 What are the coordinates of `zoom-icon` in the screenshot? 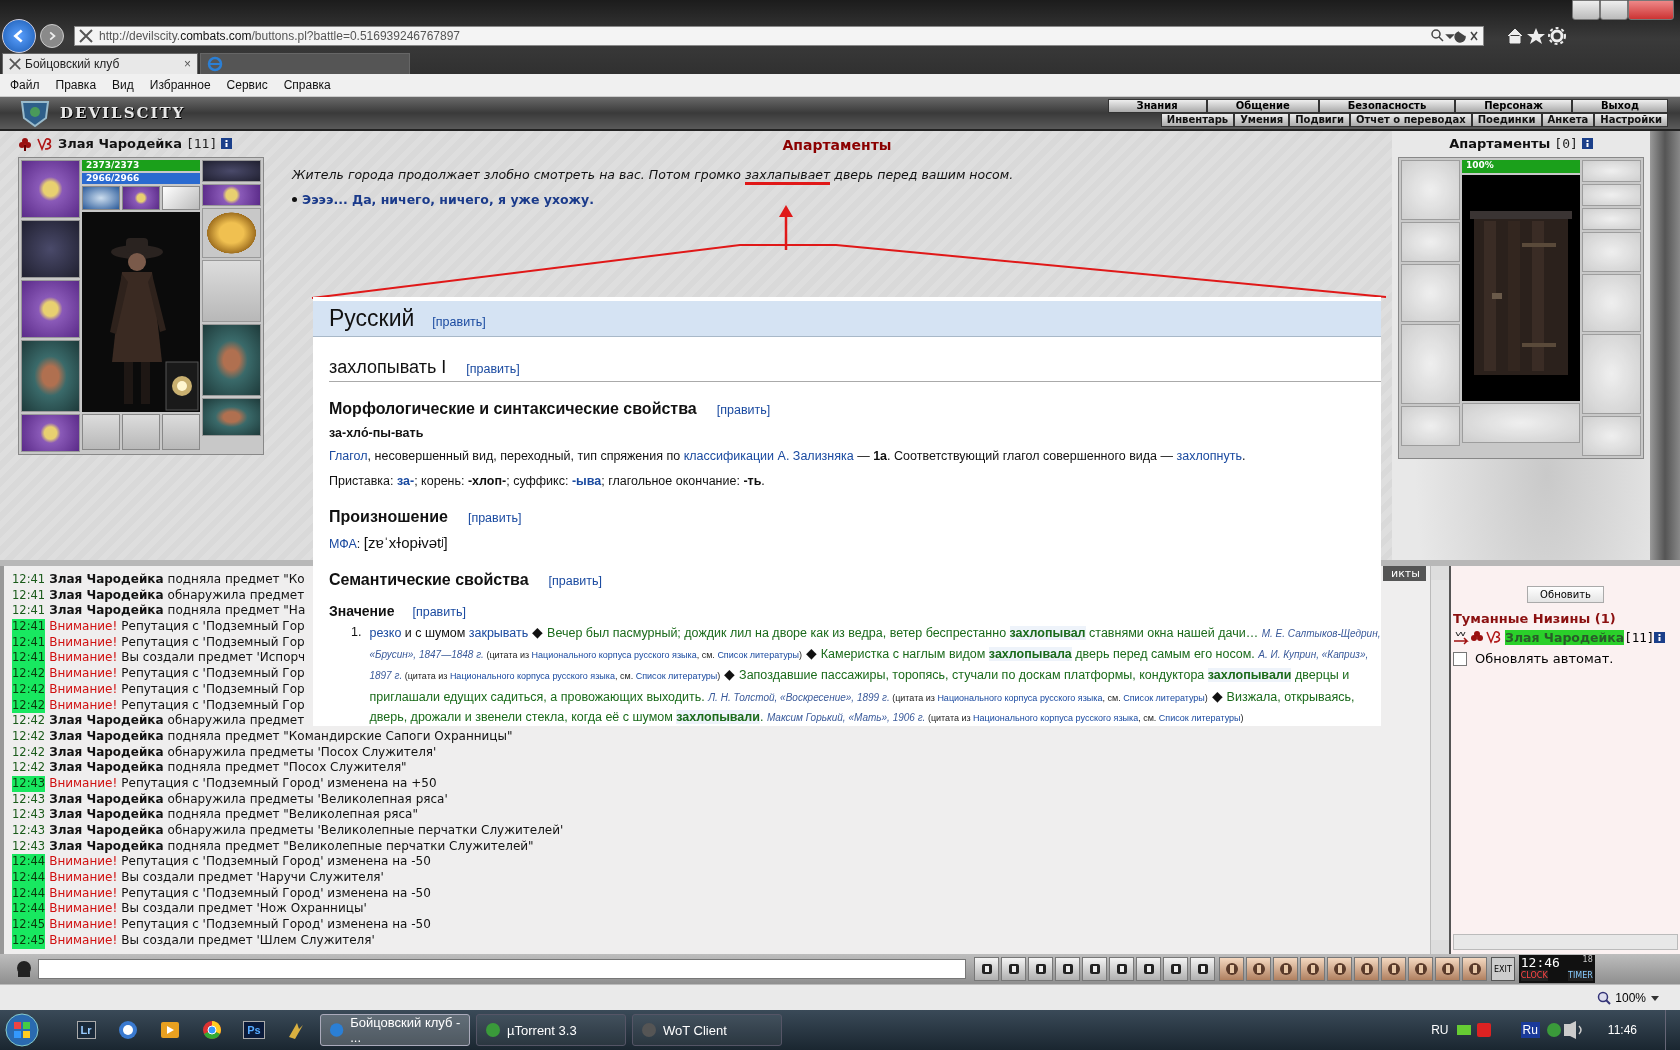 It's located at (1604, 997).